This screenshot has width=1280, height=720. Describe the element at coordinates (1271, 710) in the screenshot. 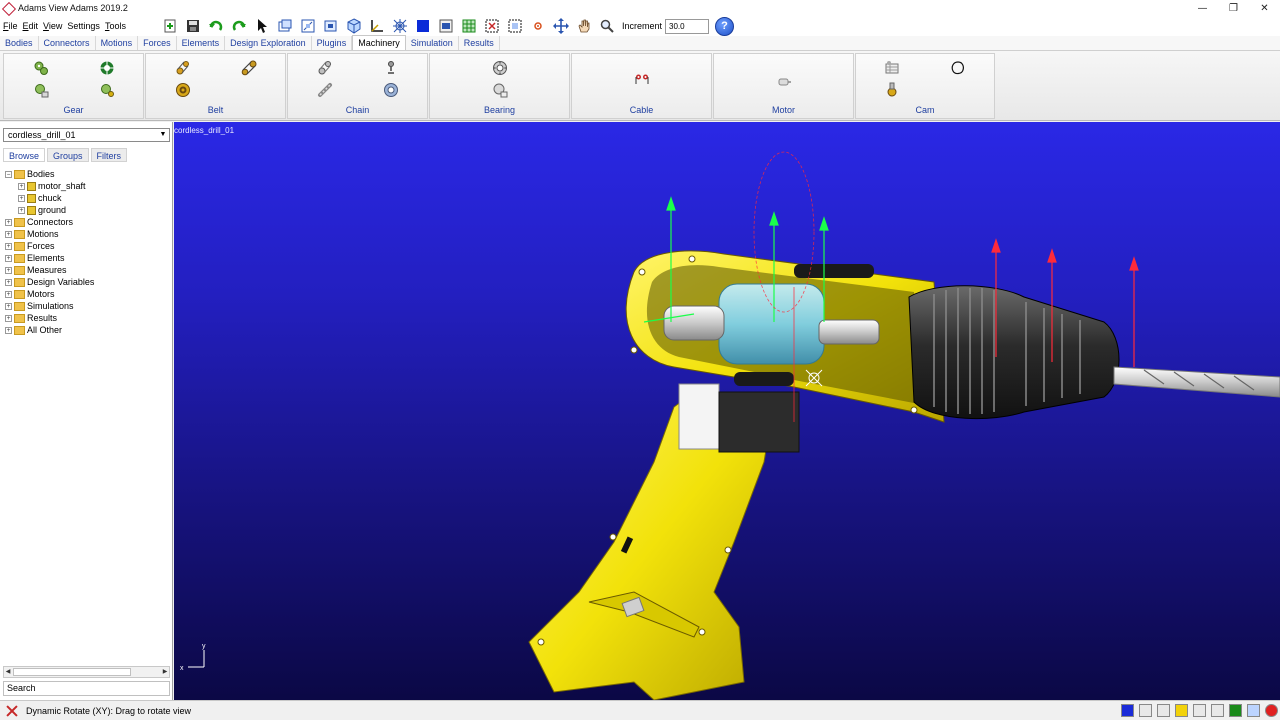

I see `stop-icon` at that location.